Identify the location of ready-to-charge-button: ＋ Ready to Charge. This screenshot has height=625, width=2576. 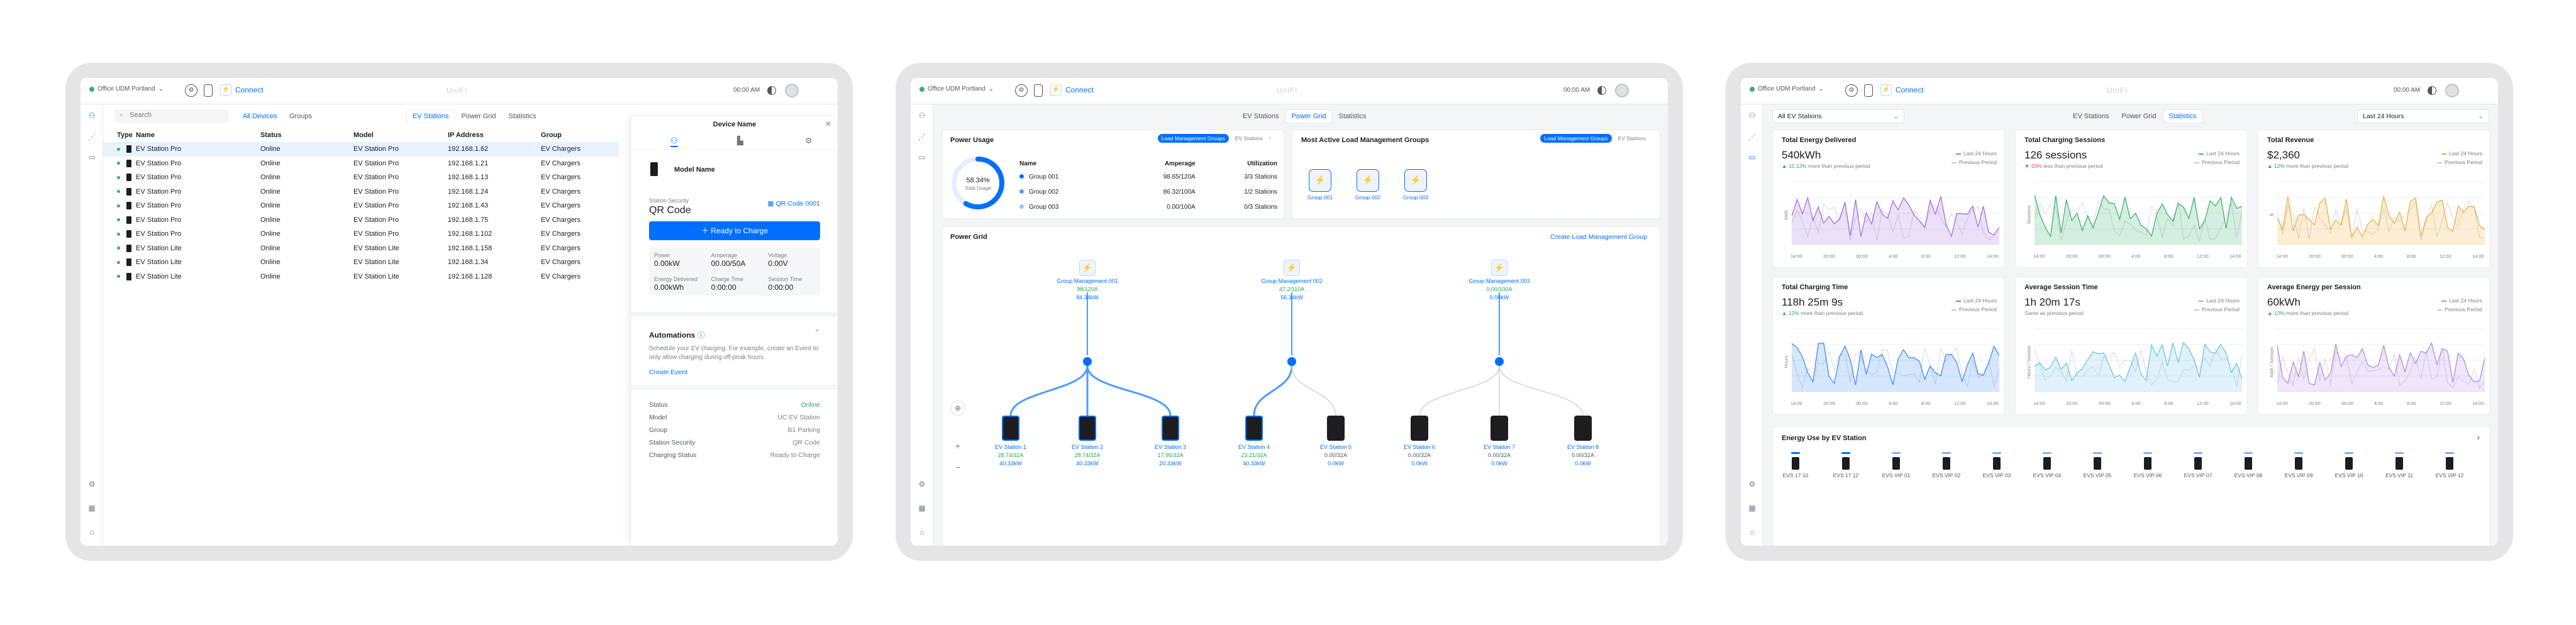
(734, 230).